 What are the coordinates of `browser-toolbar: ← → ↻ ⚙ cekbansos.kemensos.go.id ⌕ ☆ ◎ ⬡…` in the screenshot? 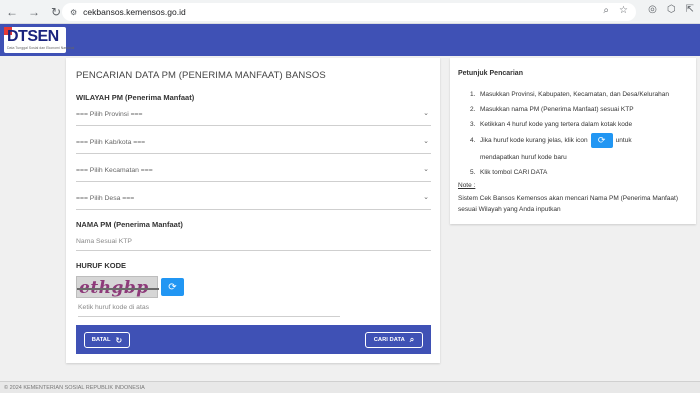 It's located at (350, 12).